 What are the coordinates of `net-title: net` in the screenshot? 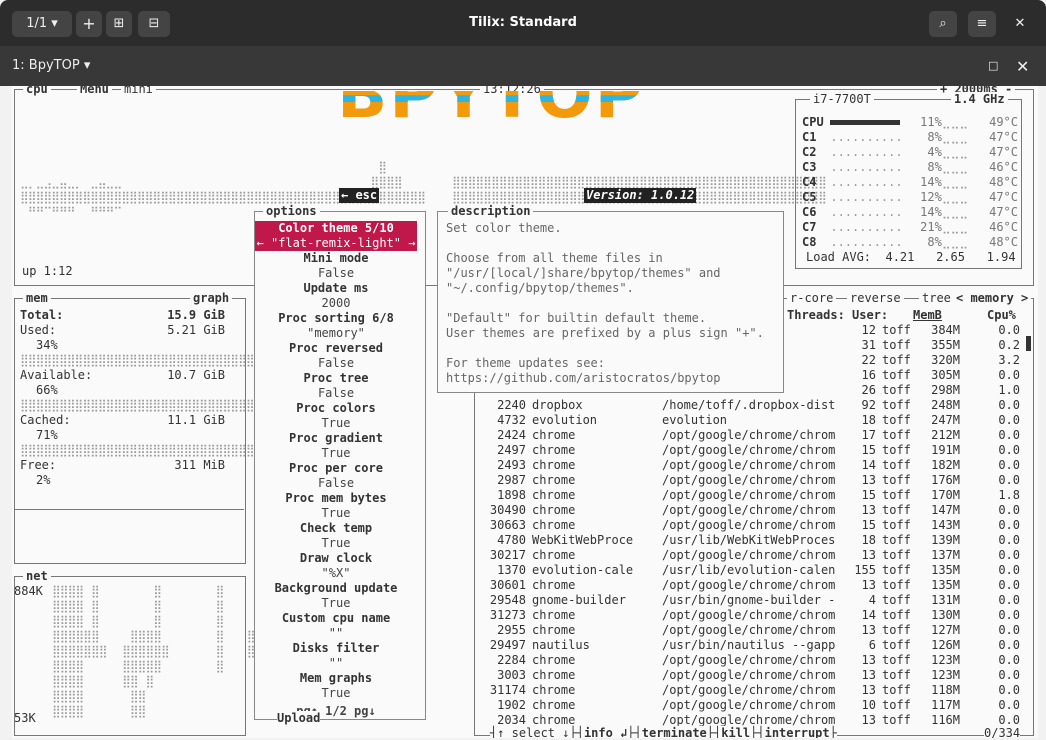 It's located at (37, 576).